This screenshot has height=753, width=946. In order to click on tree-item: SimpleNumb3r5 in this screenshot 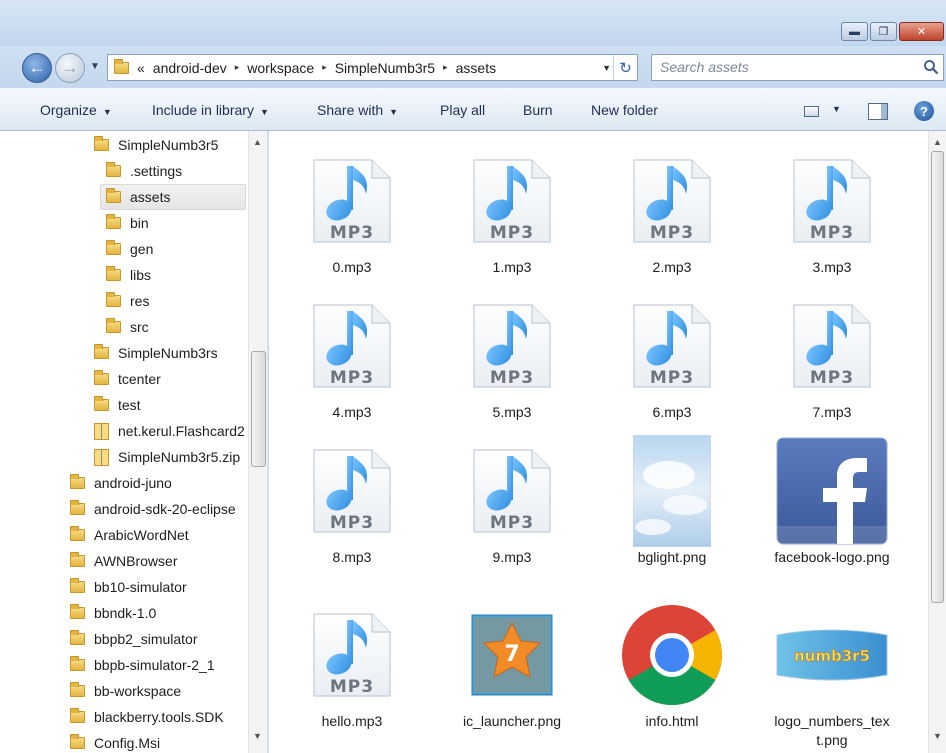, I will do `click(156, 145)`.